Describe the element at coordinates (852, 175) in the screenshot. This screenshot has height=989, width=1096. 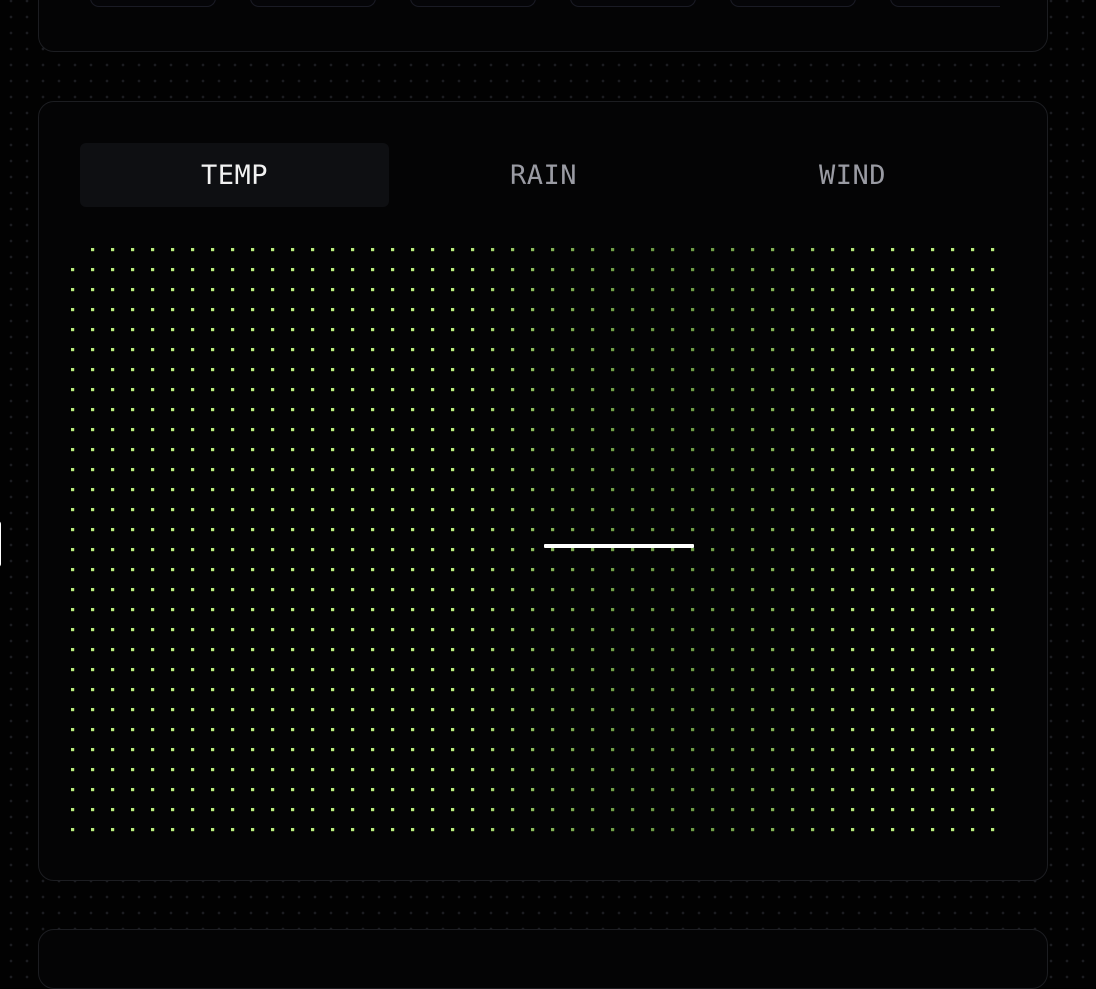
I see `tab-wind: WIND` at that location.